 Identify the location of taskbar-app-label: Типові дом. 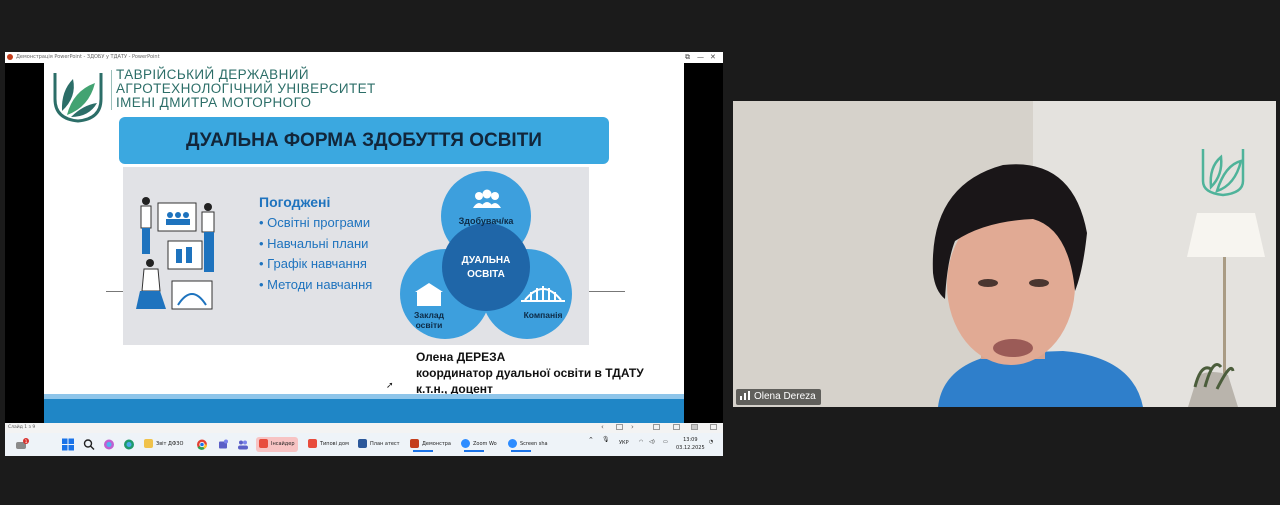
(334, 444).